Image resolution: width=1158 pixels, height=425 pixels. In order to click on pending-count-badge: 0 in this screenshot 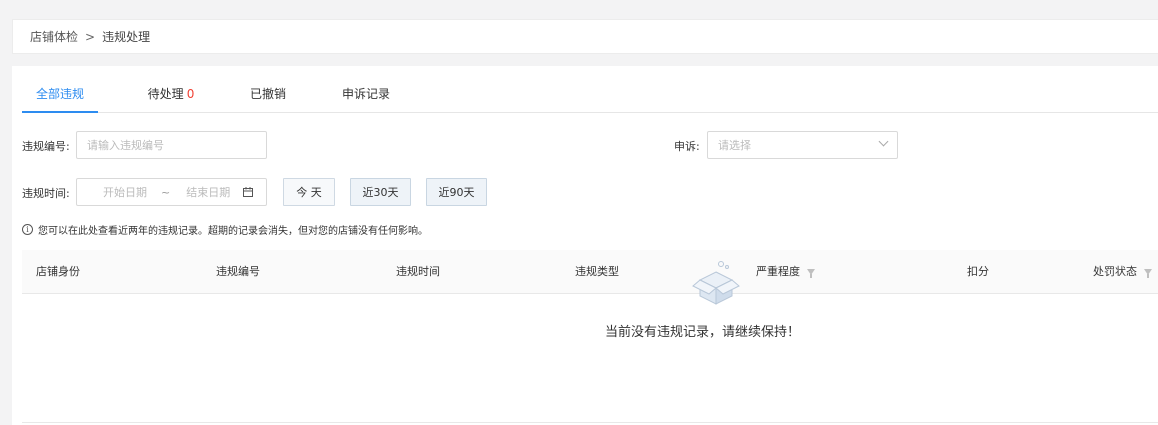, I will do `click(190, 94)`.